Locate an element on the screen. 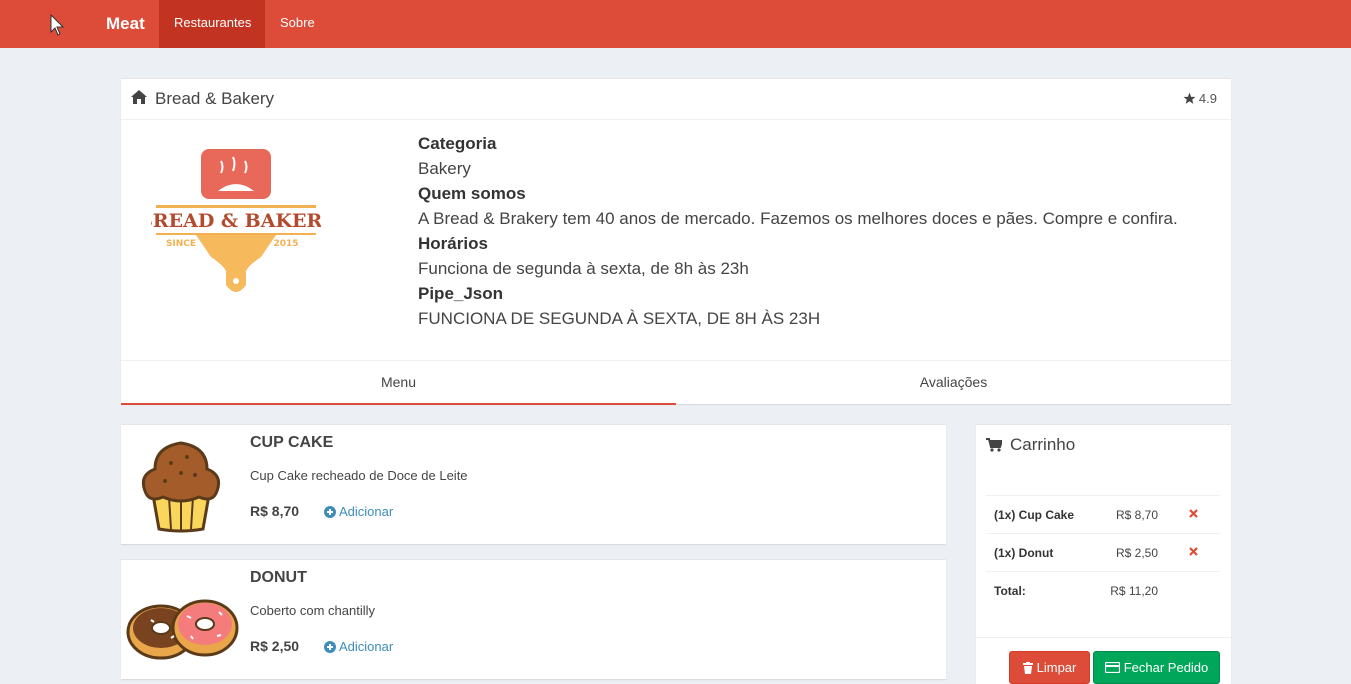 This screenshot has width=1351, height=684. cart-item-price: R$ 2,50 is located at coordinates (1136, 553).